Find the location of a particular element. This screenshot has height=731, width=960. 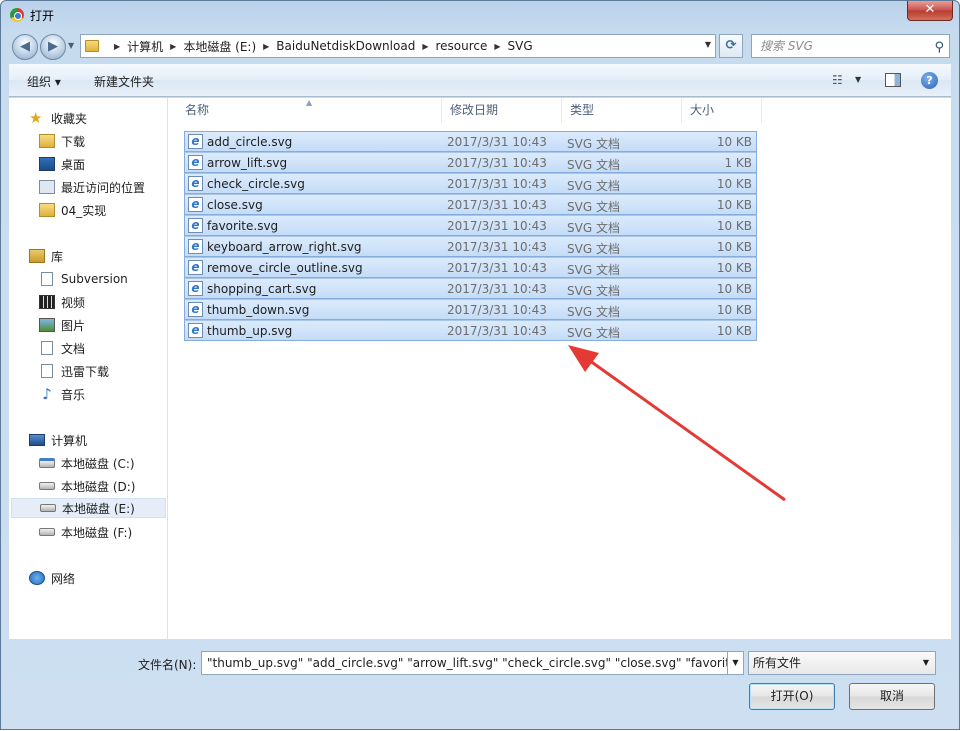

forward-button: ▶ is located at coordinates (53, 47).